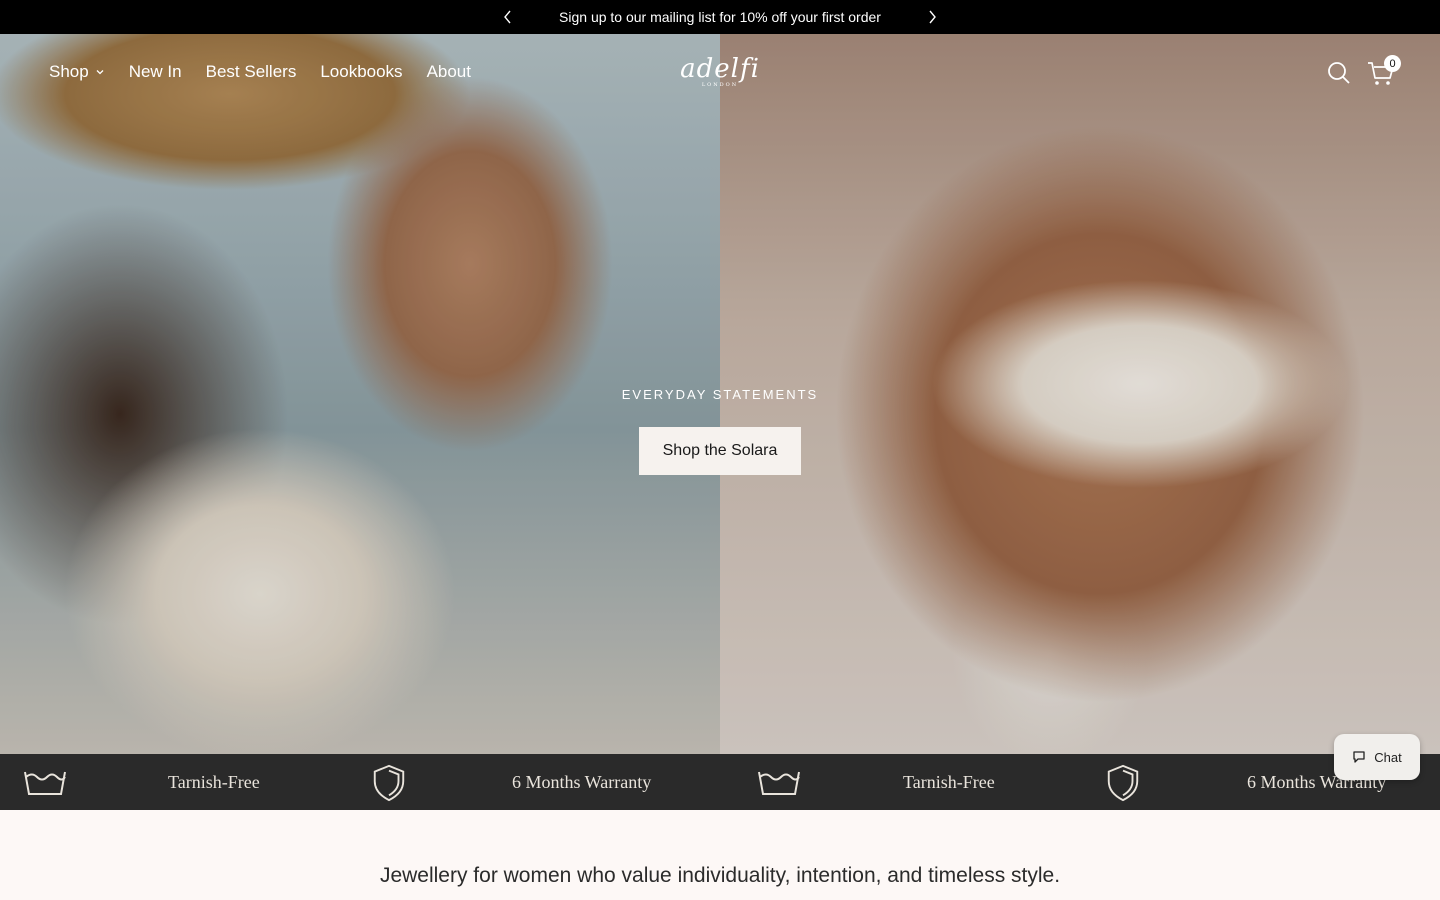  What do you see at coordinates (932, 17) in the screenshot?
I see `chevron-right-icon` at bounding box center [932, 17].